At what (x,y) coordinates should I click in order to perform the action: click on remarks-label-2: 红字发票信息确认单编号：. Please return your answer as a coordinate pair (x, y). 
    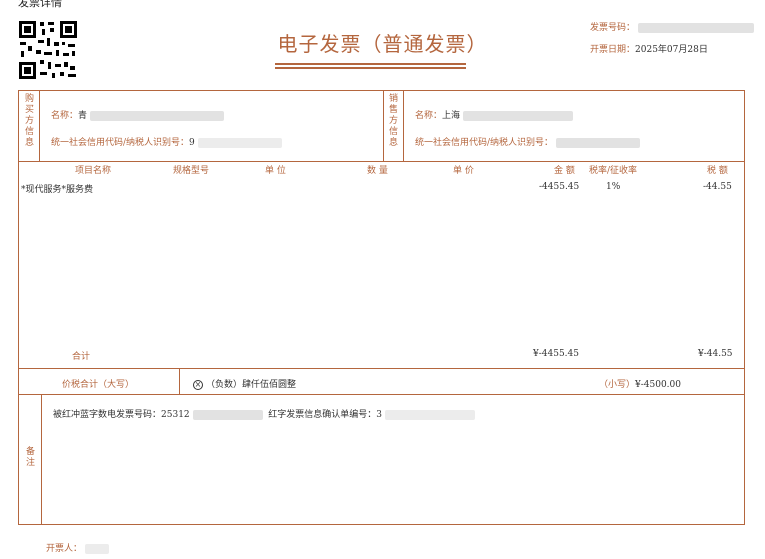
    Looking at the image, I should click on (322, 415).